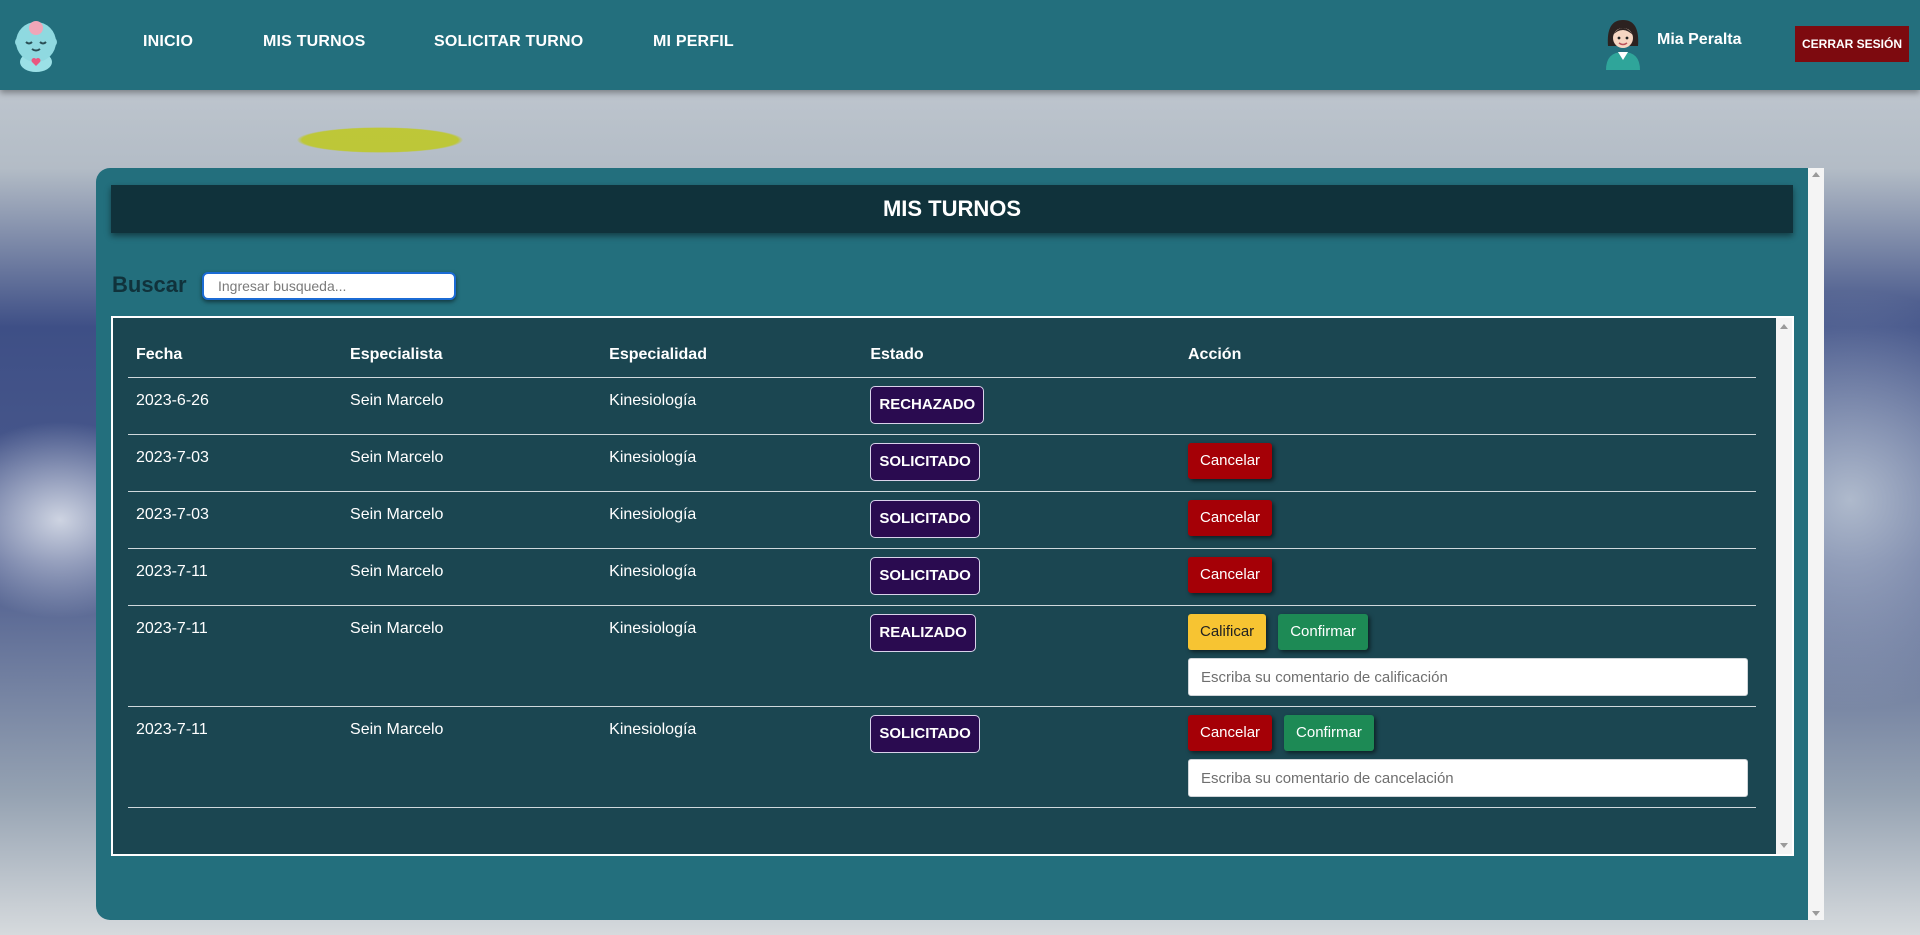  Describe the element at coordinates (1784, 586) in the screenshot. I see `table-scrollbar` at that location.